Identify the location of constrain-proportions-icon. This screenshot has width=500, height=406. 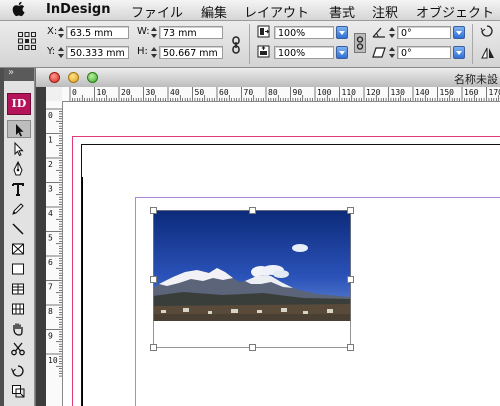
(236, 45).